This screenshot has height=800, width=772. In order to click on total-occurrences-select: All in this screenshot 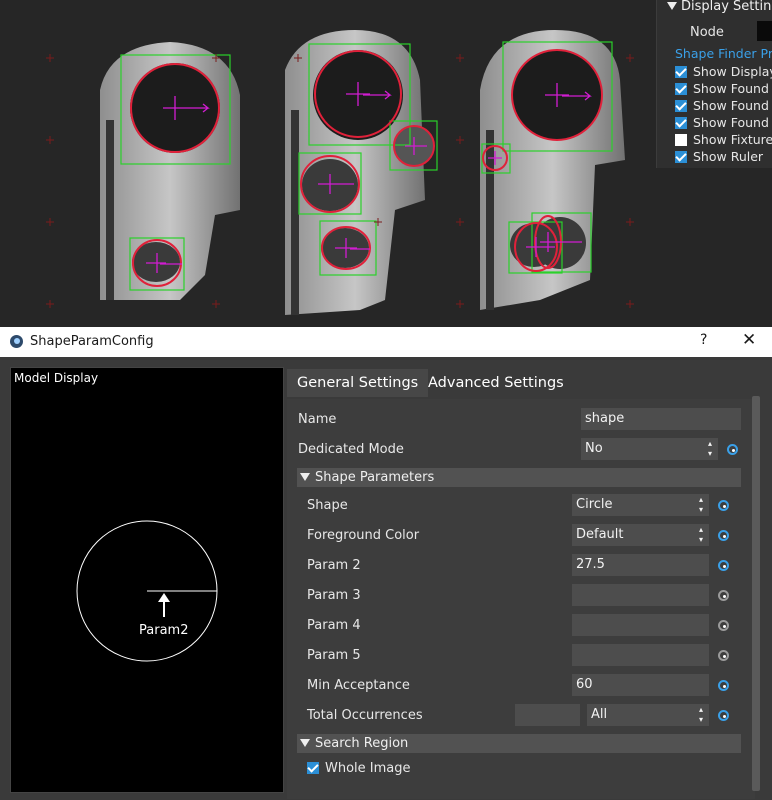, I will do `click(648, 715)`.